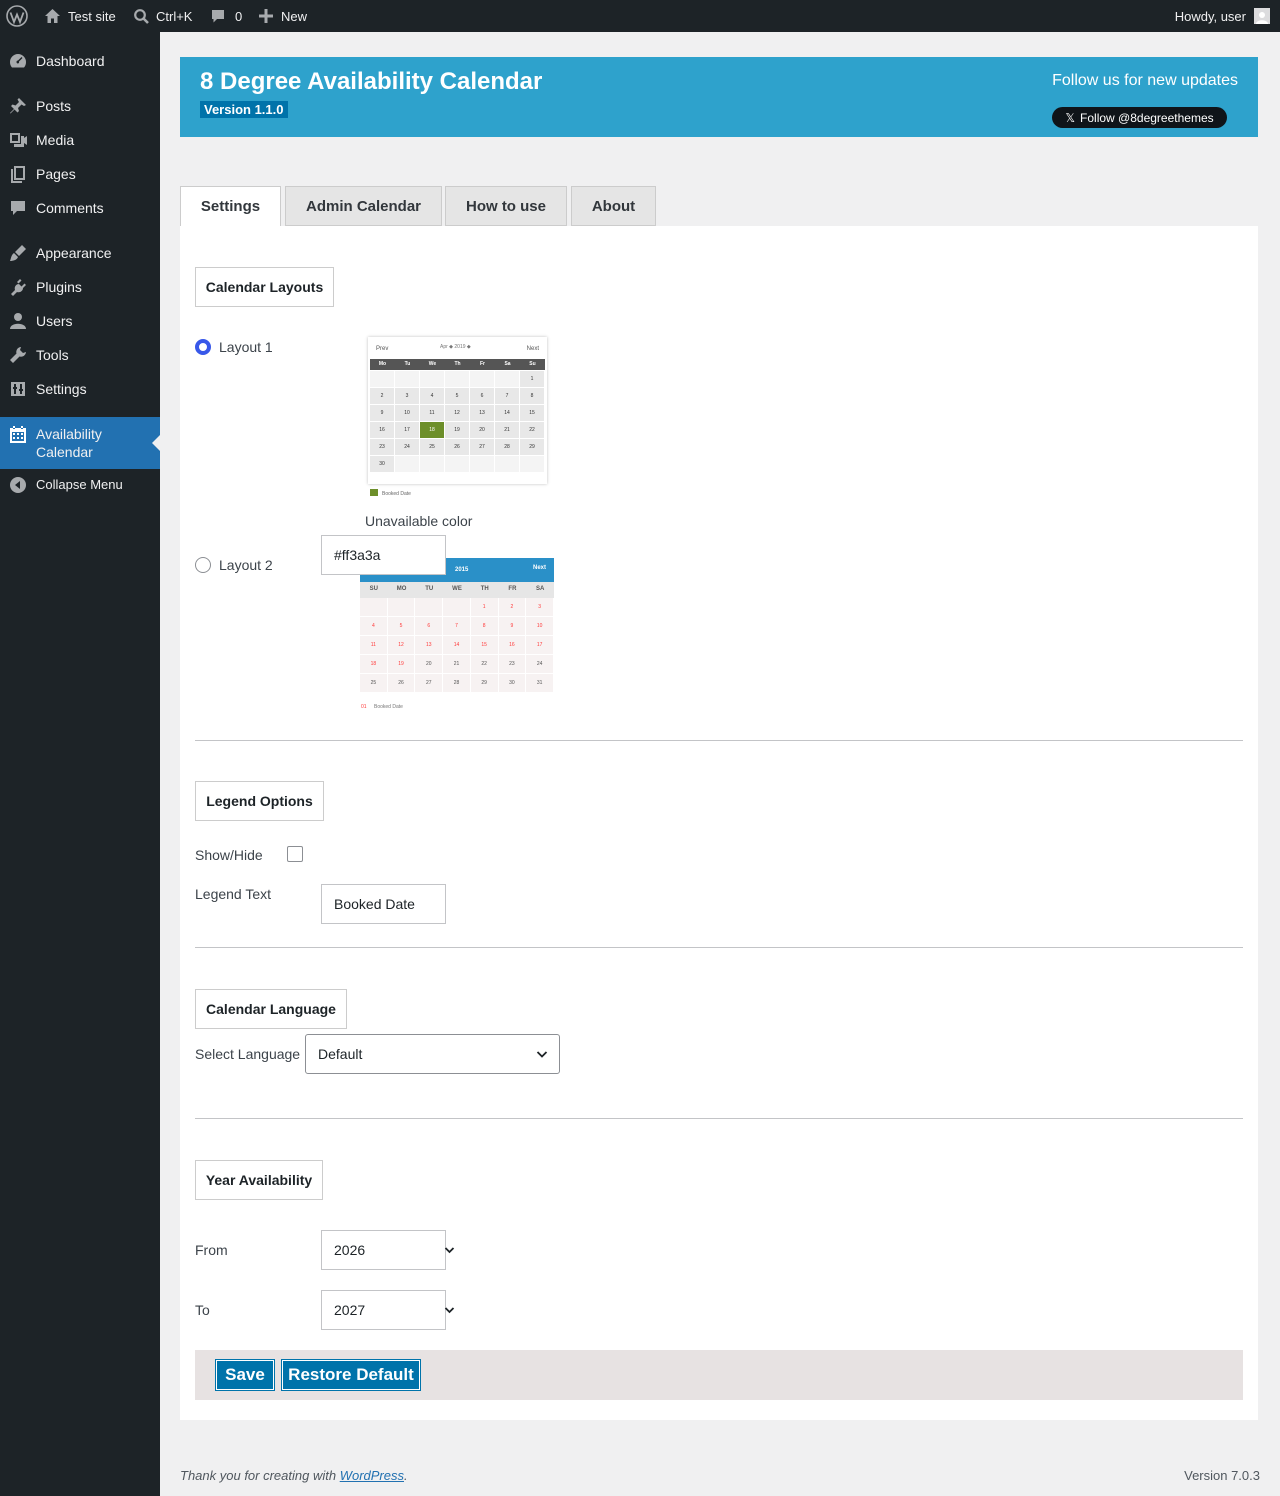 The image size is (1280, 1496). What do you see at coordinates (1262, 16) in the screenshot?
I see `avatar` at bounding box center [1262, 16].